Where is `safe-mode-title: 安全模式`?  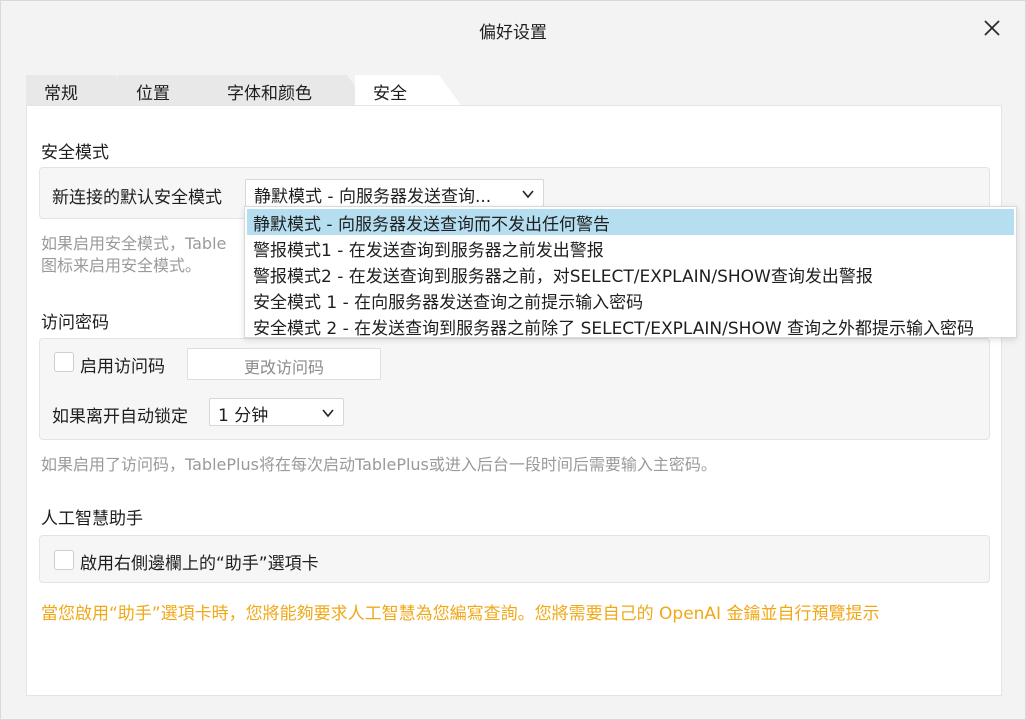
safe-mode-title: 安全模式 is located at coordinates (75, 153).